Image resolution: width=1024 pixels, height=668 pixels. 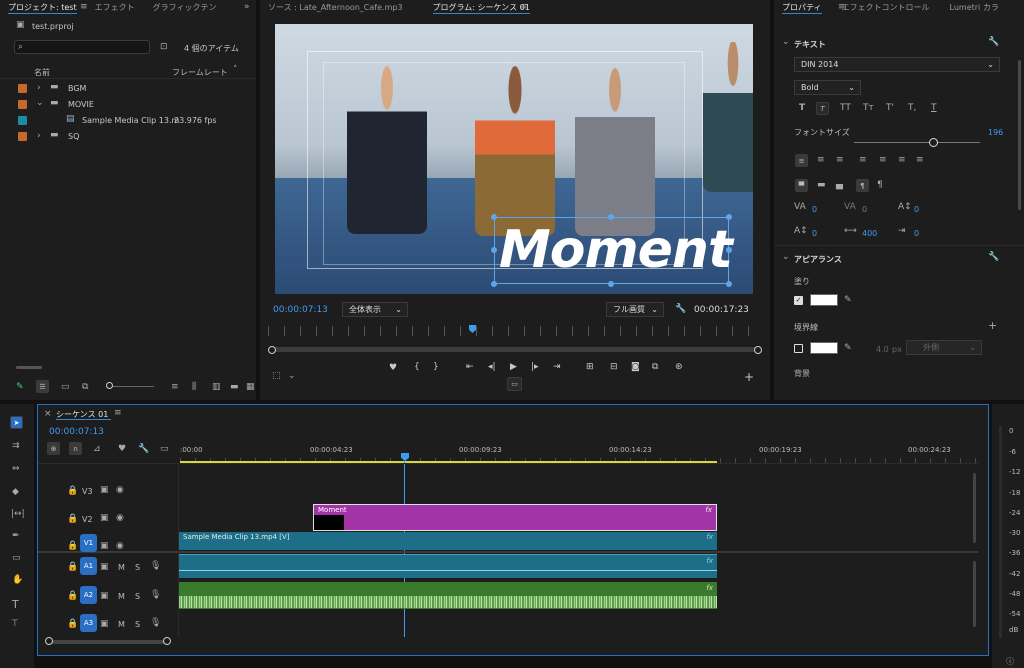 What do you see at coordinates (897, 64) in the screenshot?
I see `font-family-dropdown: DIN 2014 ⌄` at bounding box center [897, 64].